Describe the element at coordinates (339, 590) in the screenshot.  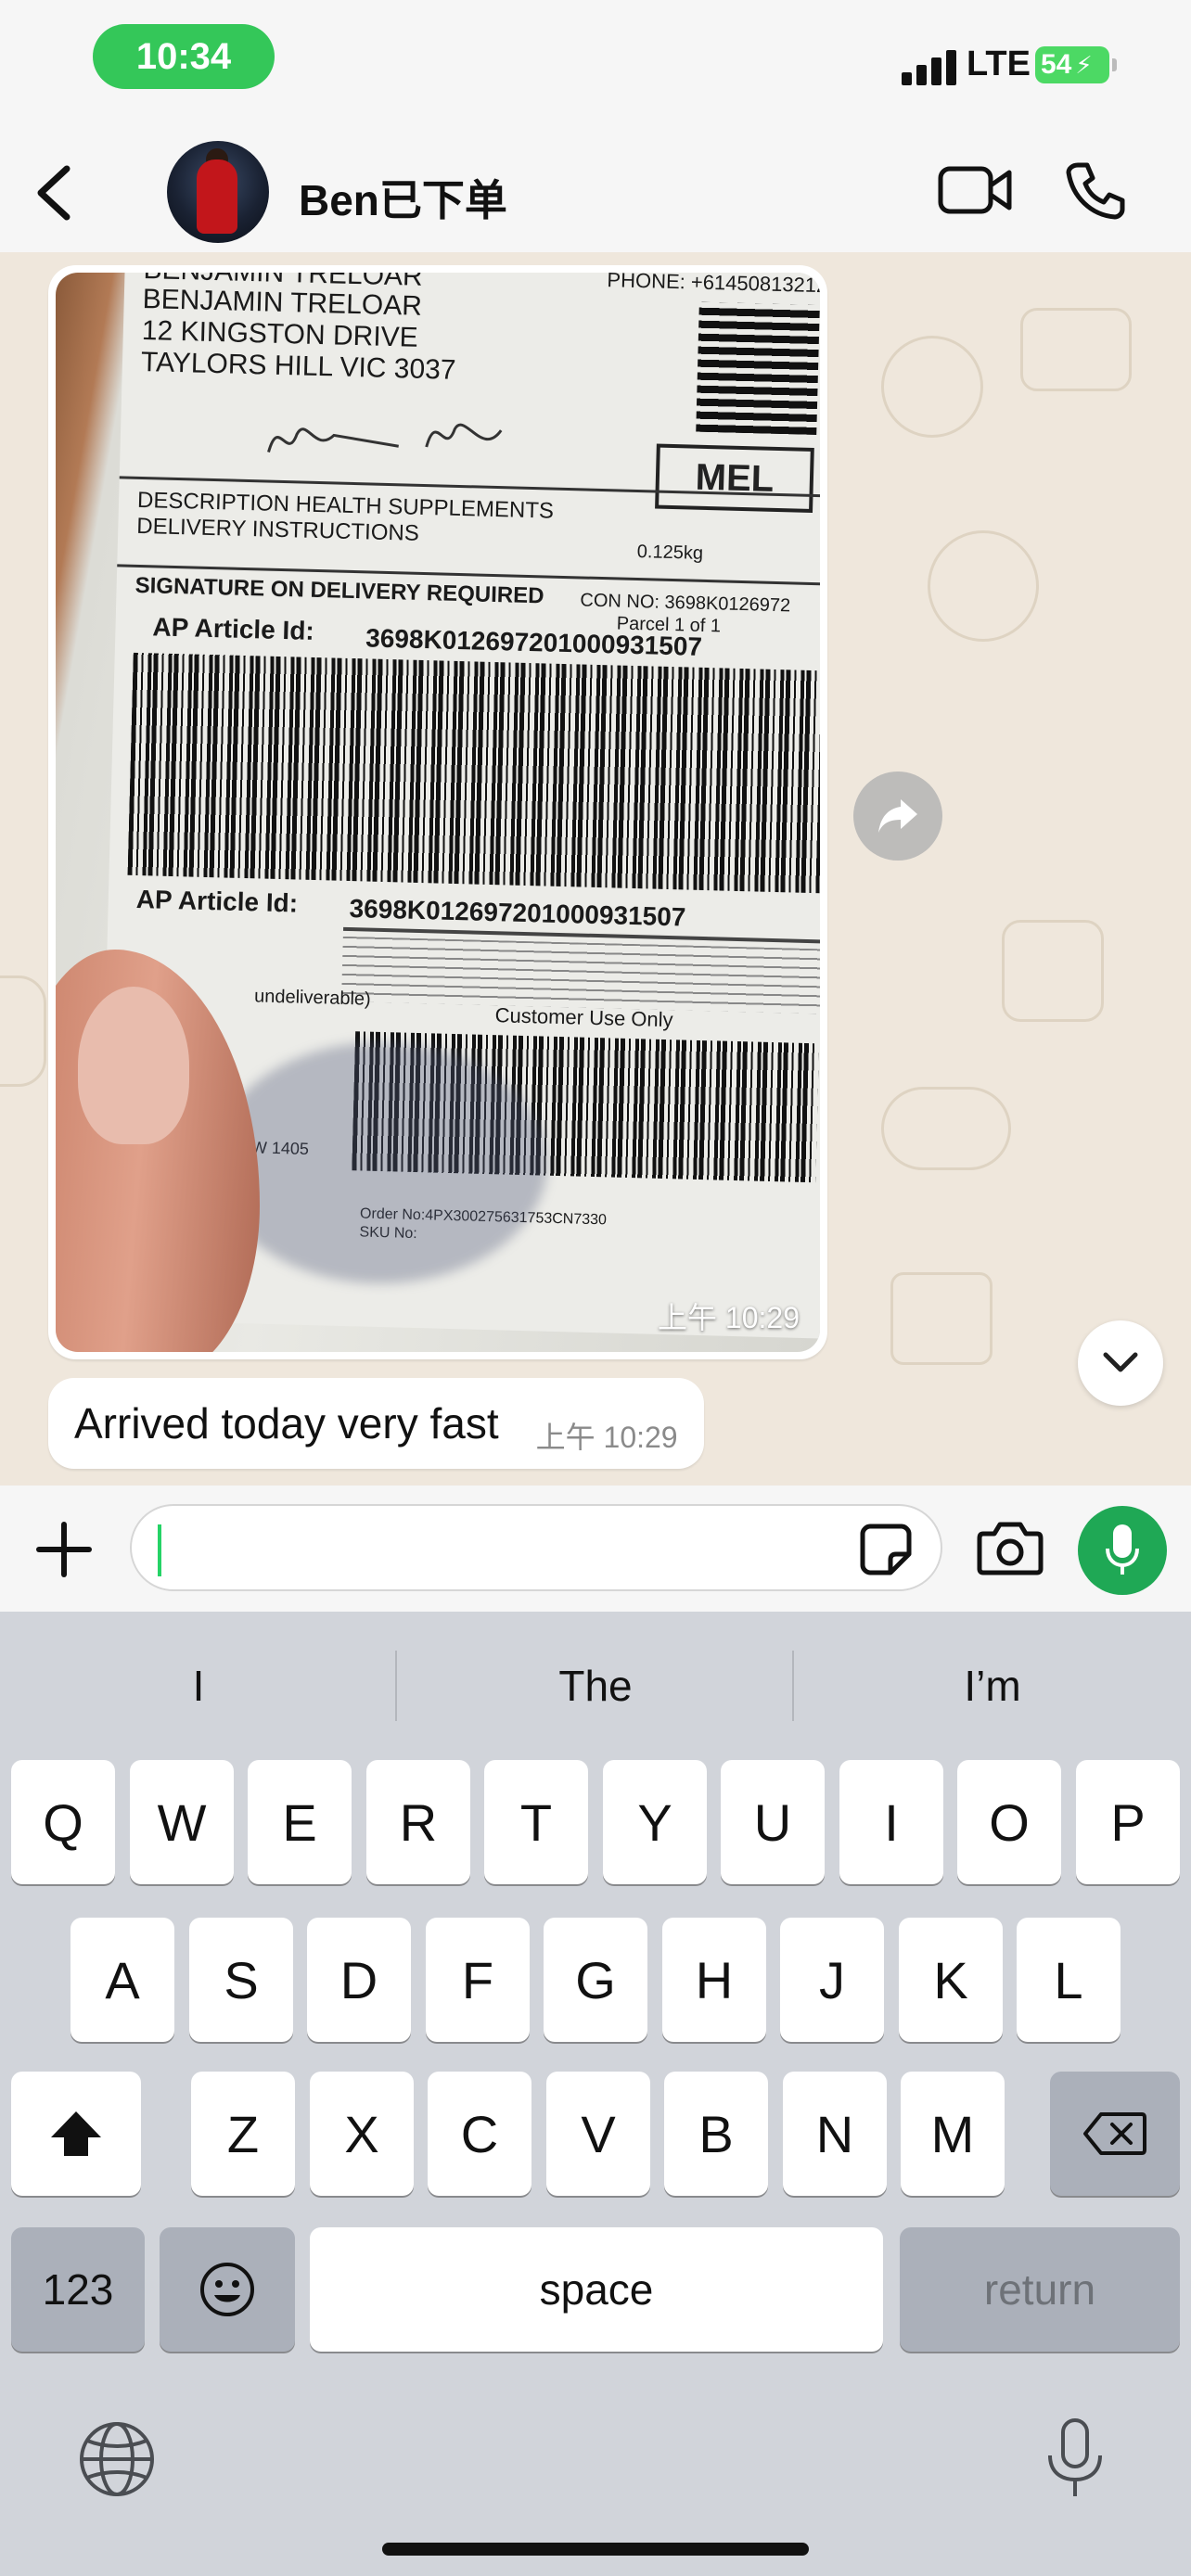
I see `label-signature: SIGNATURE ON DELIVERY REQUIRED` at that location.